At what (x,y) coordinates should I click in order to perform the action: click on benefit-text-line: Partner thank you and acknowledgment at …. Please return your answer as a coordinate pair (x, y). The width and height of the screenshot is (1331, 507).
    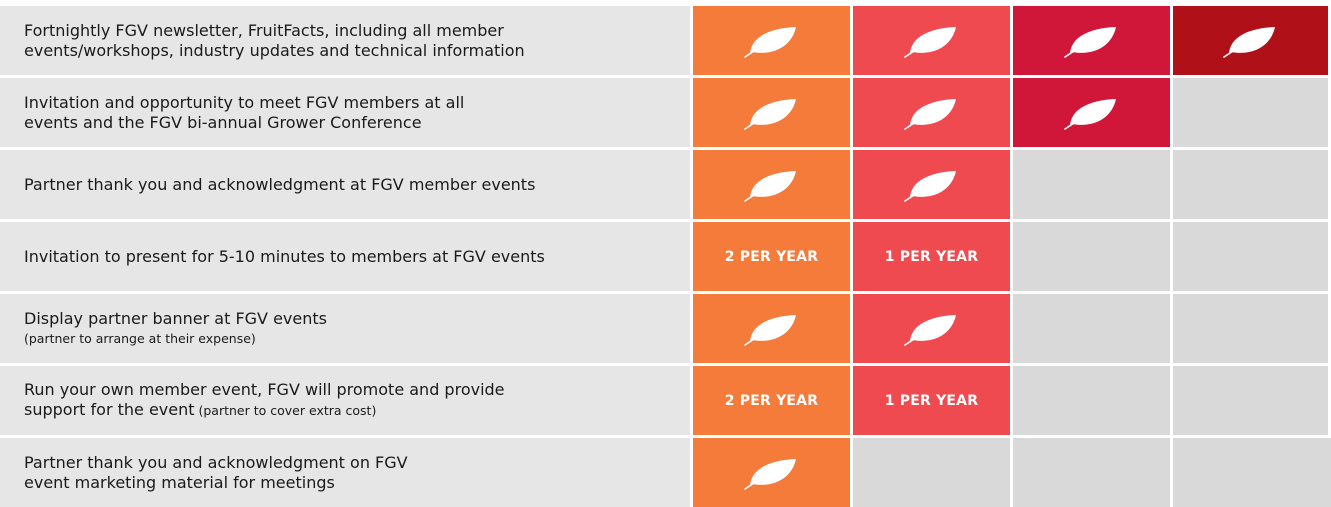
    Looking at the image, I should click on (280, 184).